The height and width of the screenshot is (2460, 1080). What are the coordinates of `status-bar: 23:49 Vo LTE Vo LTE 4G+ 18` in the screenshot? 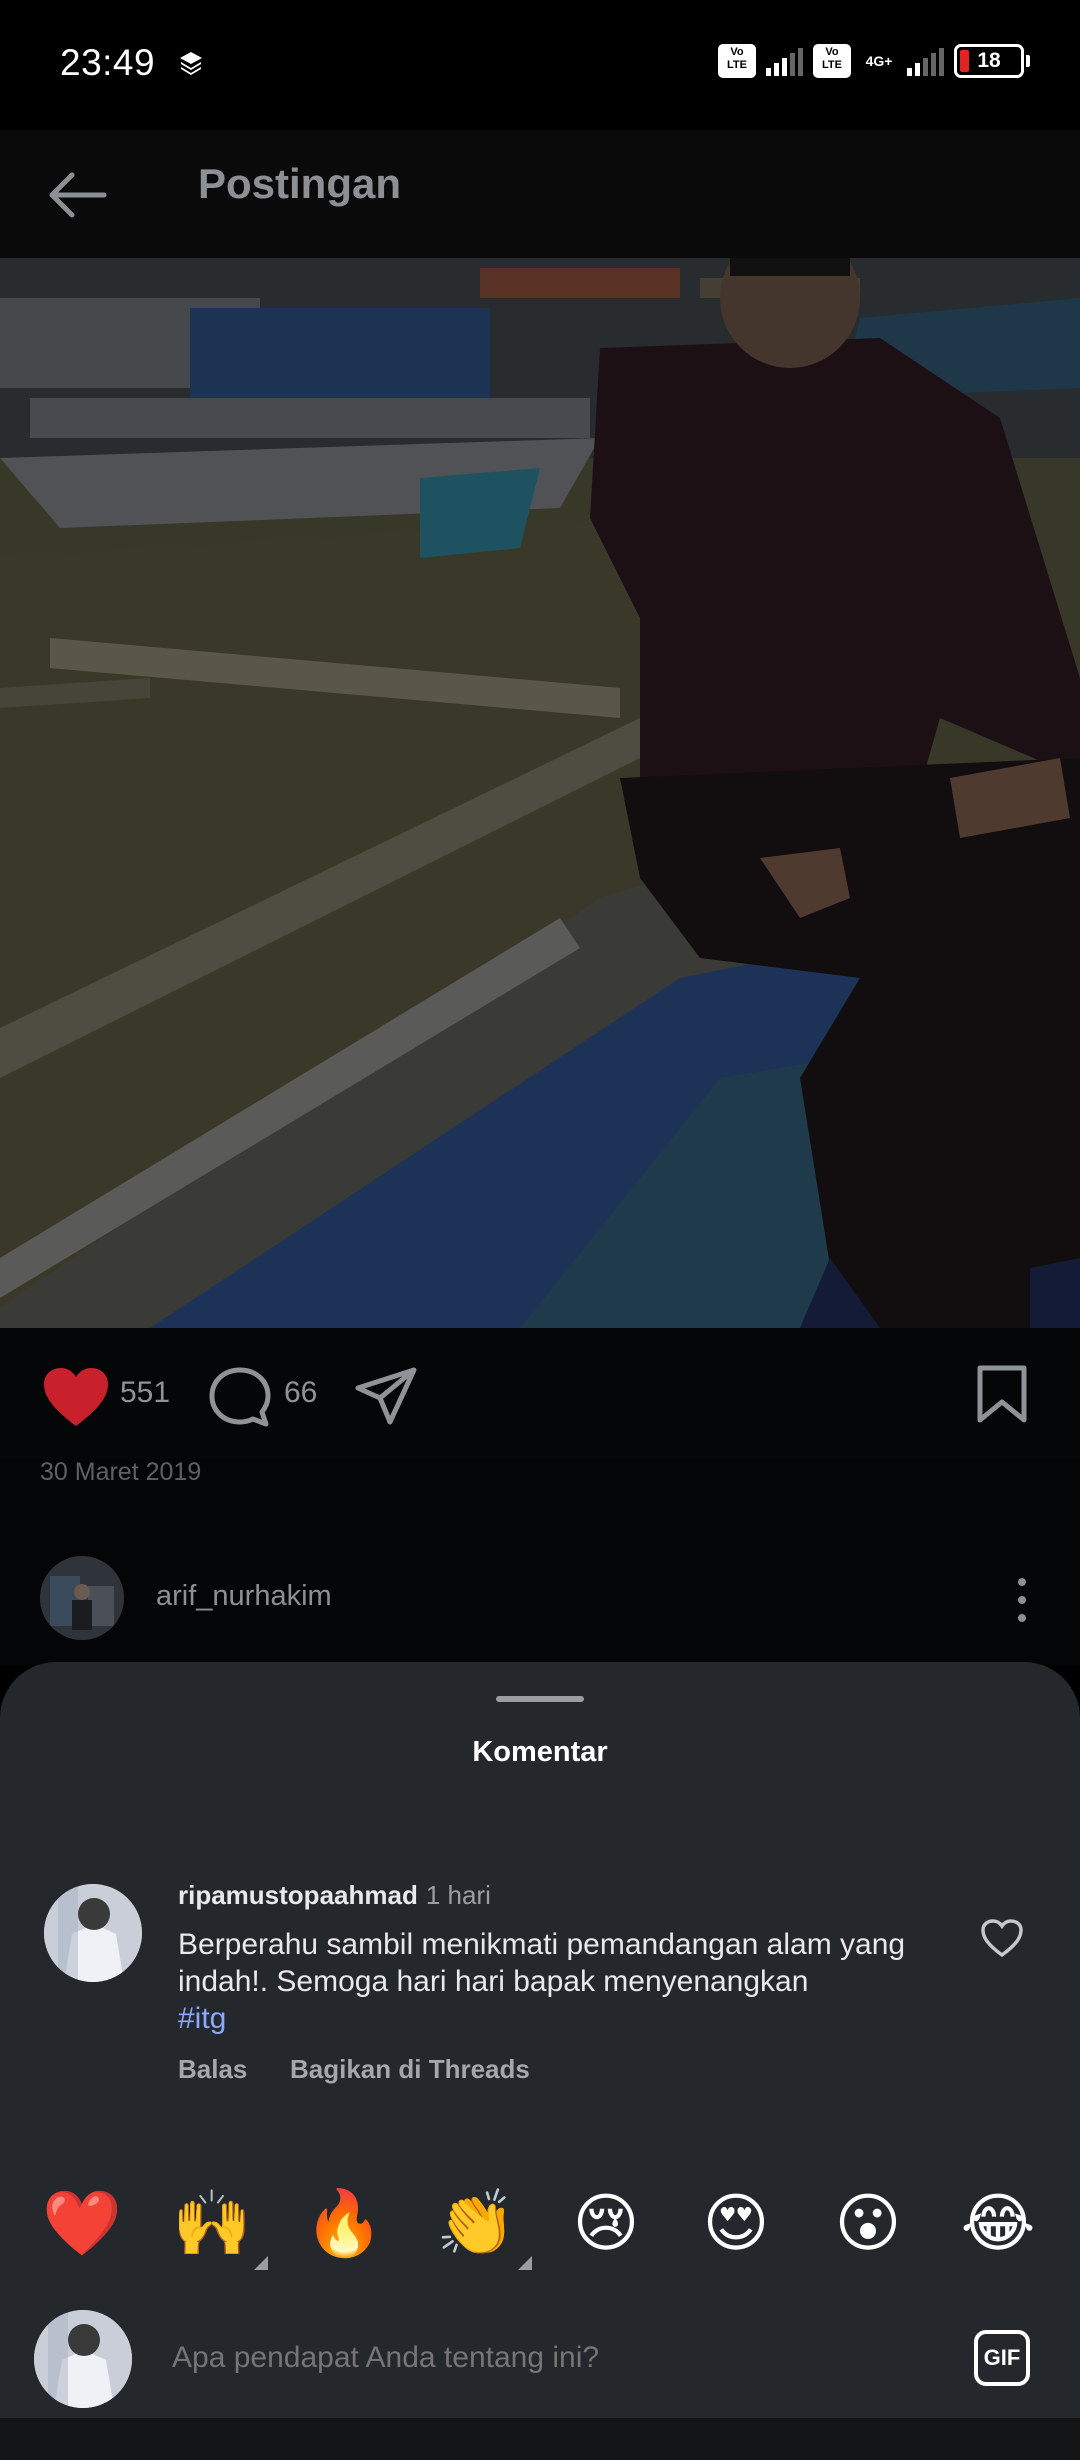 It's located at (540, 65).